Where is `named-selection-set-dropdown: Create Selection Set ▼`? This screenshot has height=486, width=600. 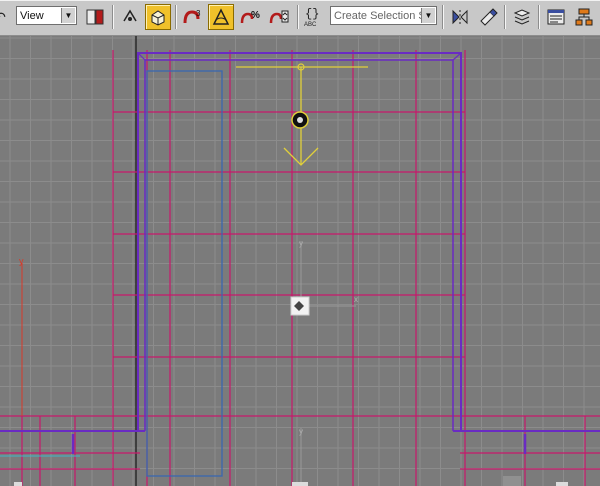 named-selection-set-dropdown: Create Selection Set ▼ is located at coordinates (383, 15).